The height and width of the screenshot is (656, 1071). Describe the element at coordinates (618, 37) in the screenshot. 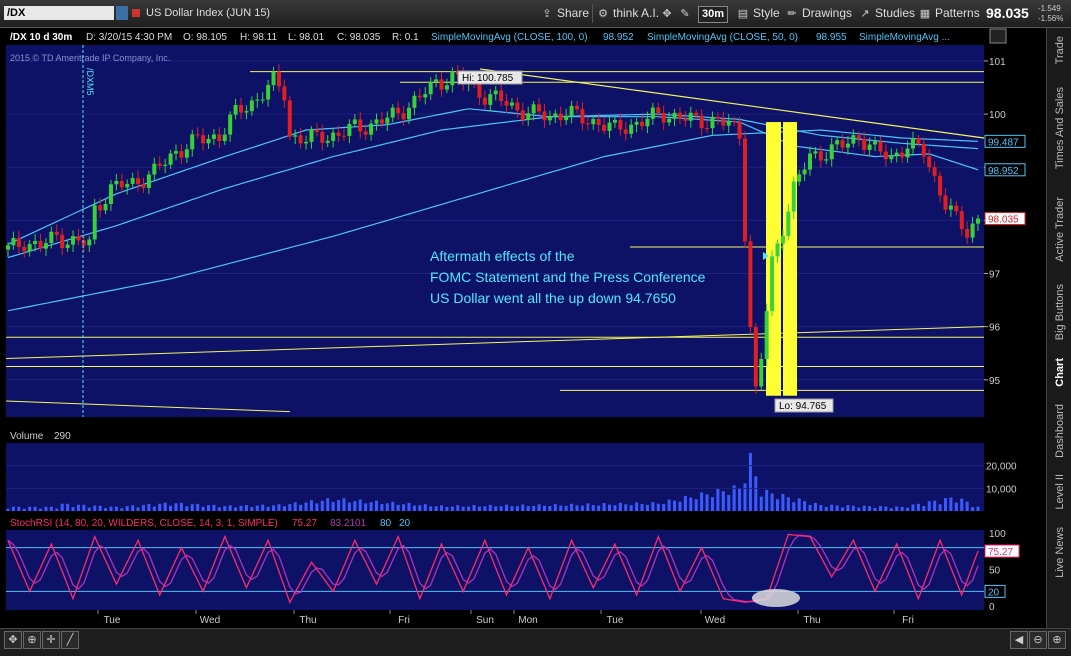

I see `sma100-value: 98.952` at that location.